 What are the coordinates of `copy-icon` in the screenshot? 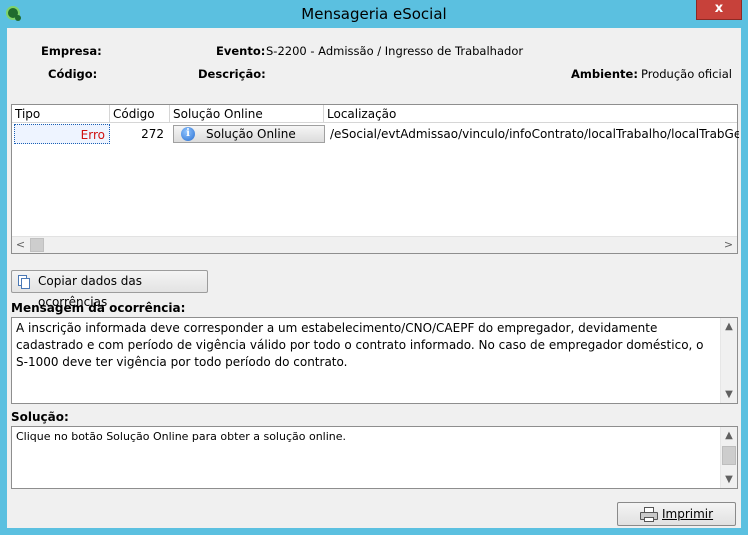 It's located at (24, 282).